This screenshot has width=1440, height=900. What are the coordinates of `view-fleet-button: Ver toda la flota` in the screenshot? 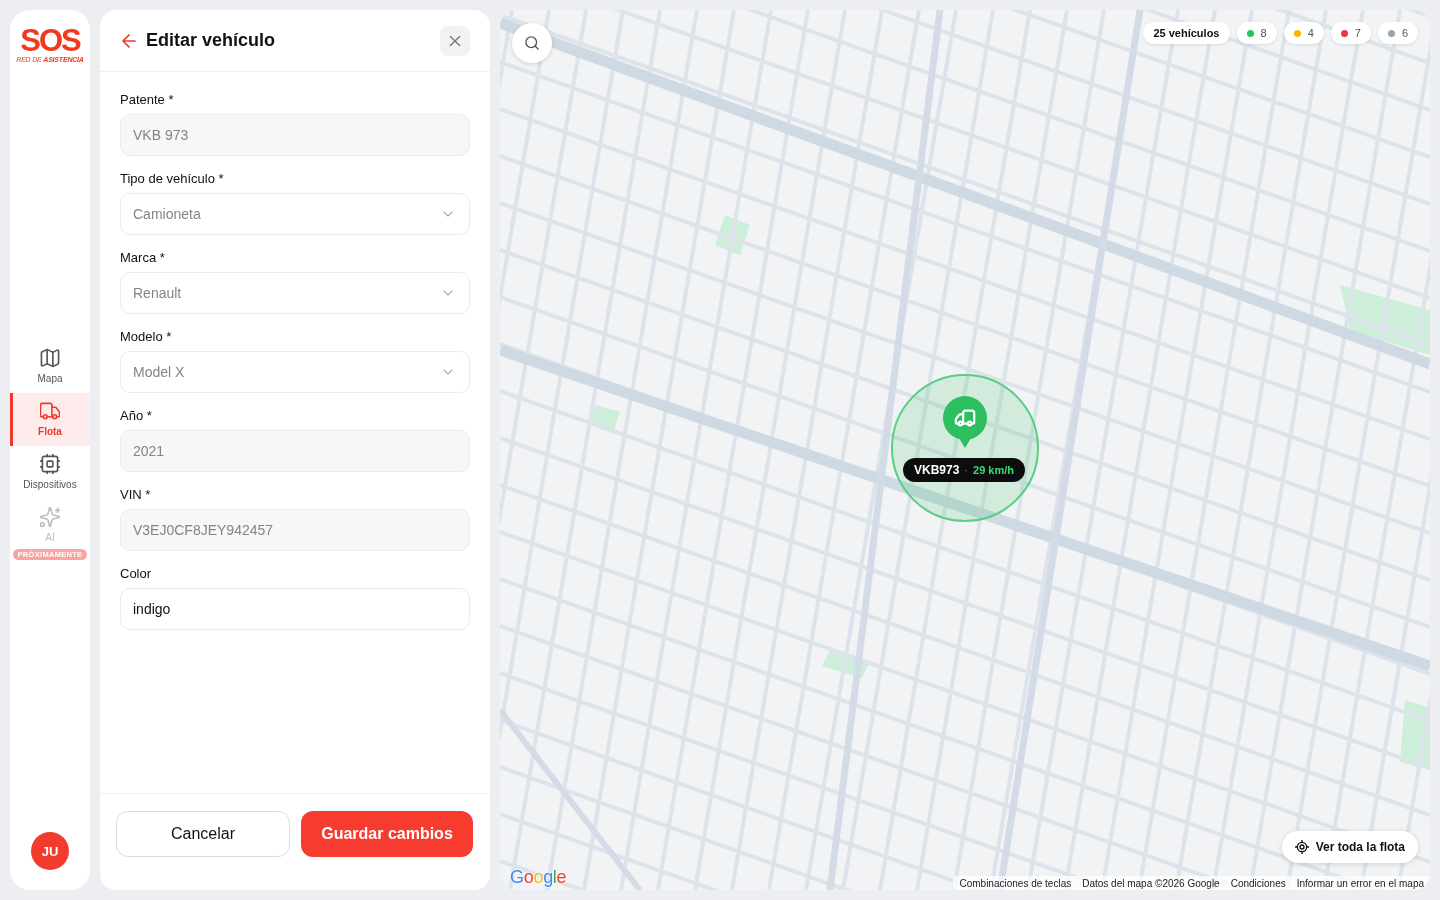 It's located at (1349, 847).